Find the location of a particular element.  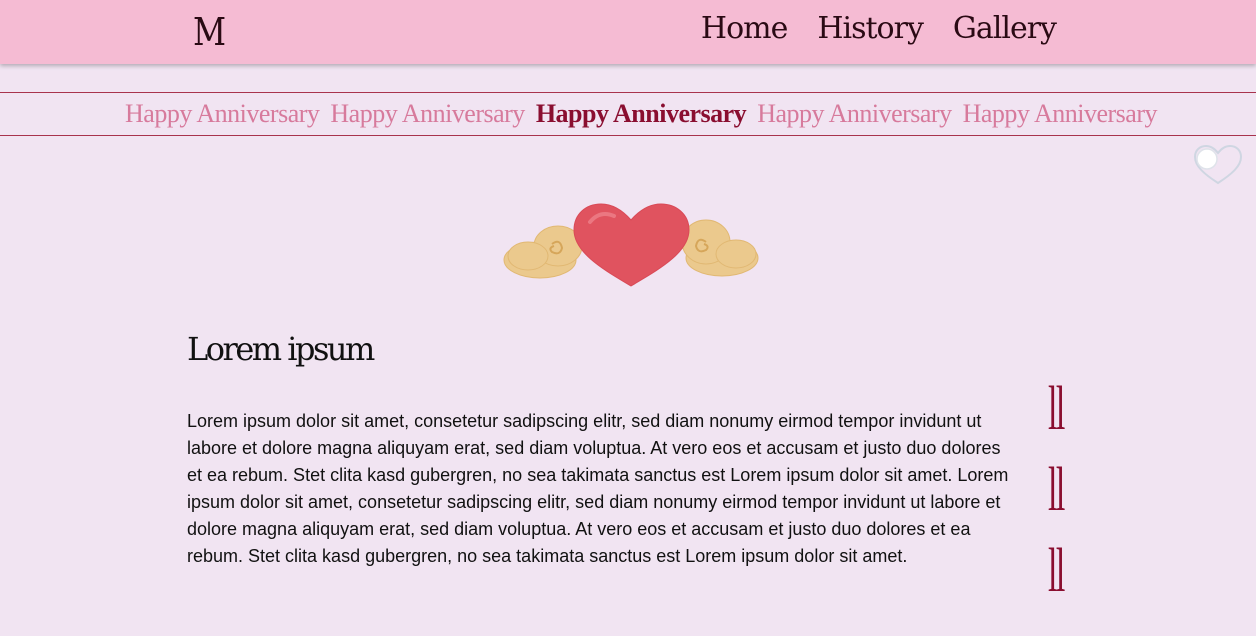

top-navigation-bar: M Home History Gallery is located at coordinates (628, 32).